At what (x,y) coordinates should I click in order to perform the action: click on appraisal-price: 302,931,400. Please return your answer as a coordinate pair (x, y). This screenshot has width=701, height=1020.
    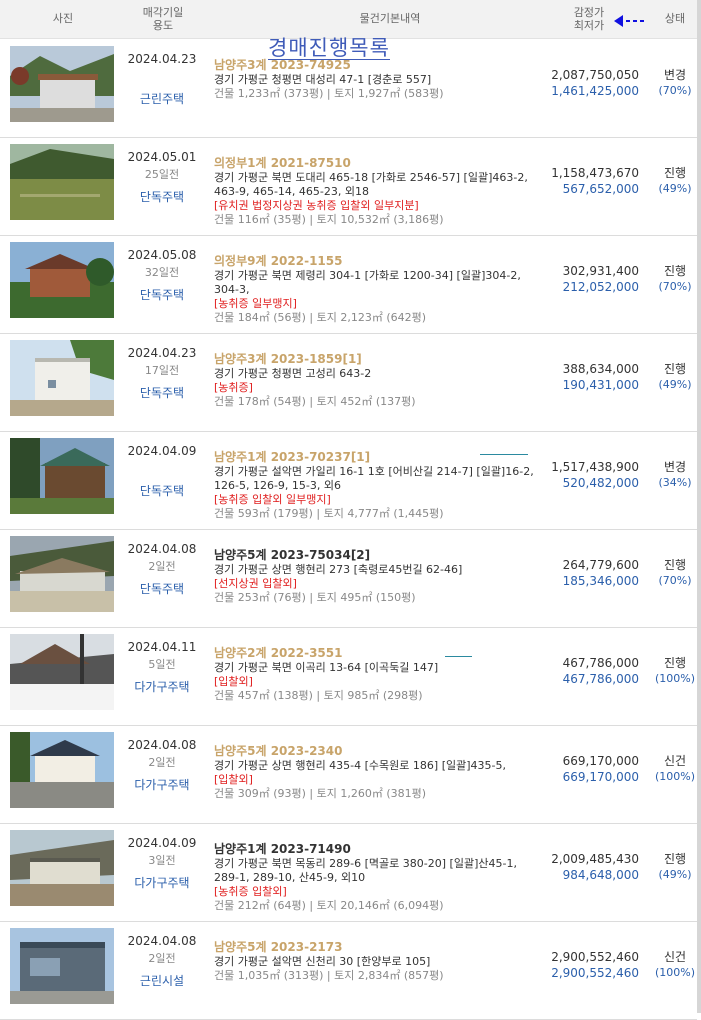
    Looking at the image, I should click on (600, 271).